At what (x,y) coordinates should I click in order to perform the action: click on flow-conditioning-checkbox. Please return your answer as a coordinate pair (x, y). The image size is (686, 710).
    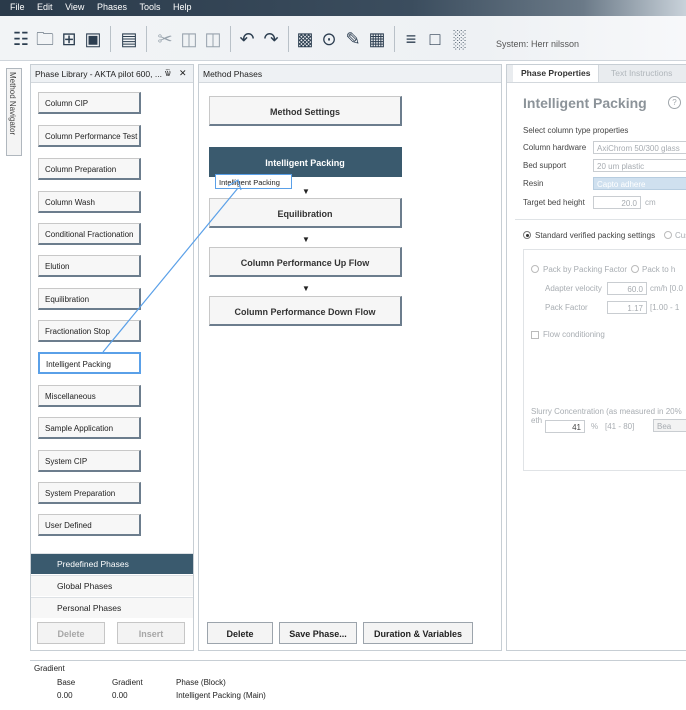
    Looking at the image, I should click on (535, 335).